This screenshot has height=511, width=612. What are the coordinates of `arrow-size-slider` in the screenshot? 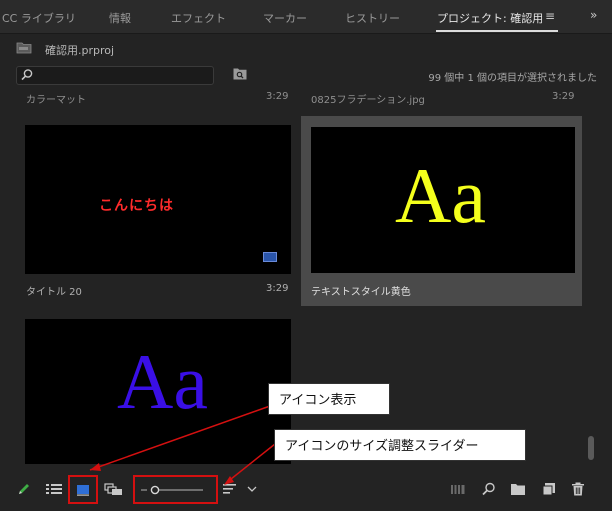 It's located at (250, 463).